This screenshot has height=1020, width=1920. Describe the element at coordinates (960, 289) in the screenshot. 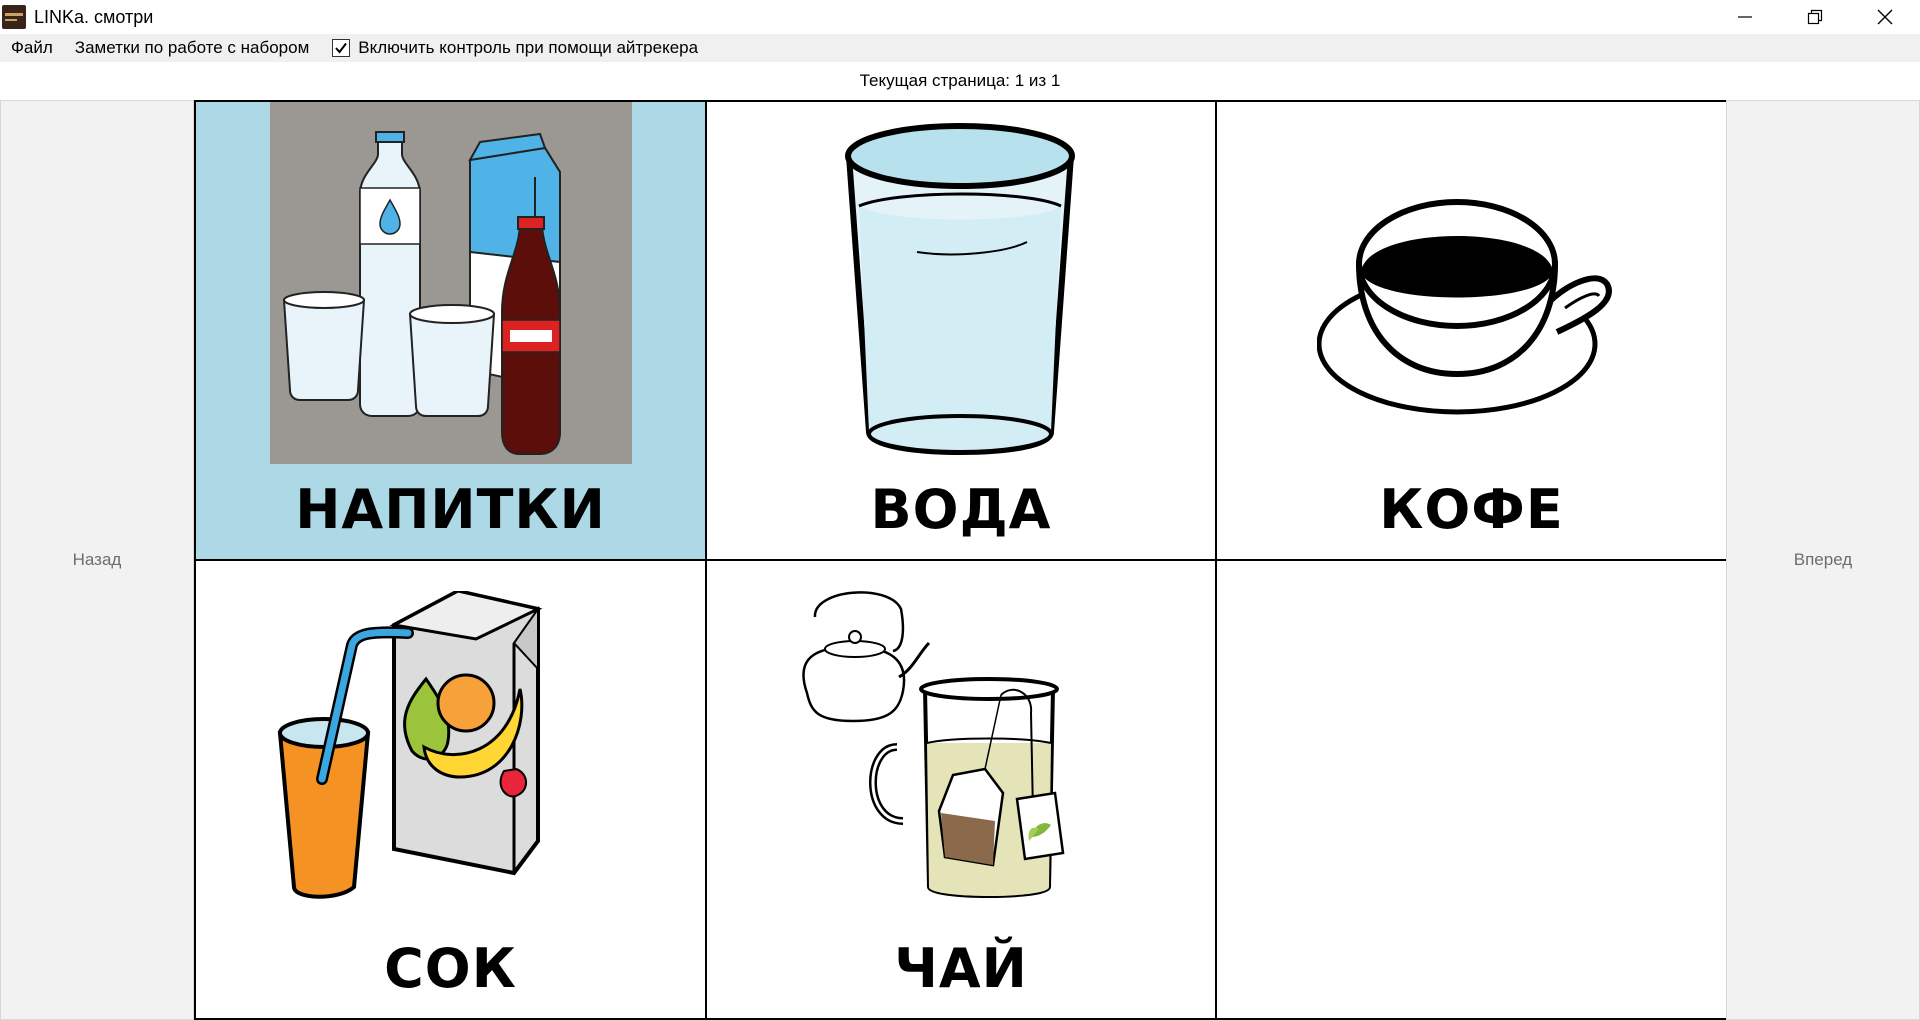

I see `water-glass-picture` at that location.